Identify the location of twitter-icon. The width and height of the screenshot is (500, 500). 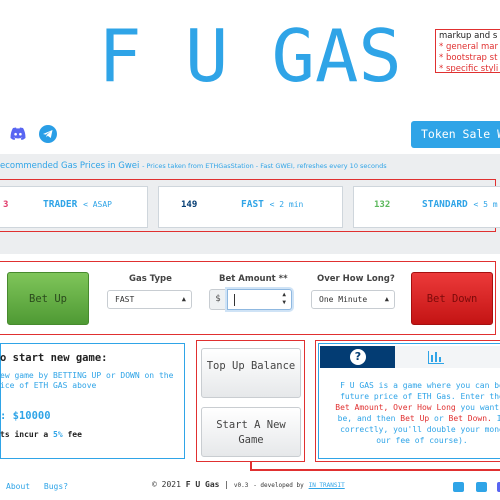
(458, 487).